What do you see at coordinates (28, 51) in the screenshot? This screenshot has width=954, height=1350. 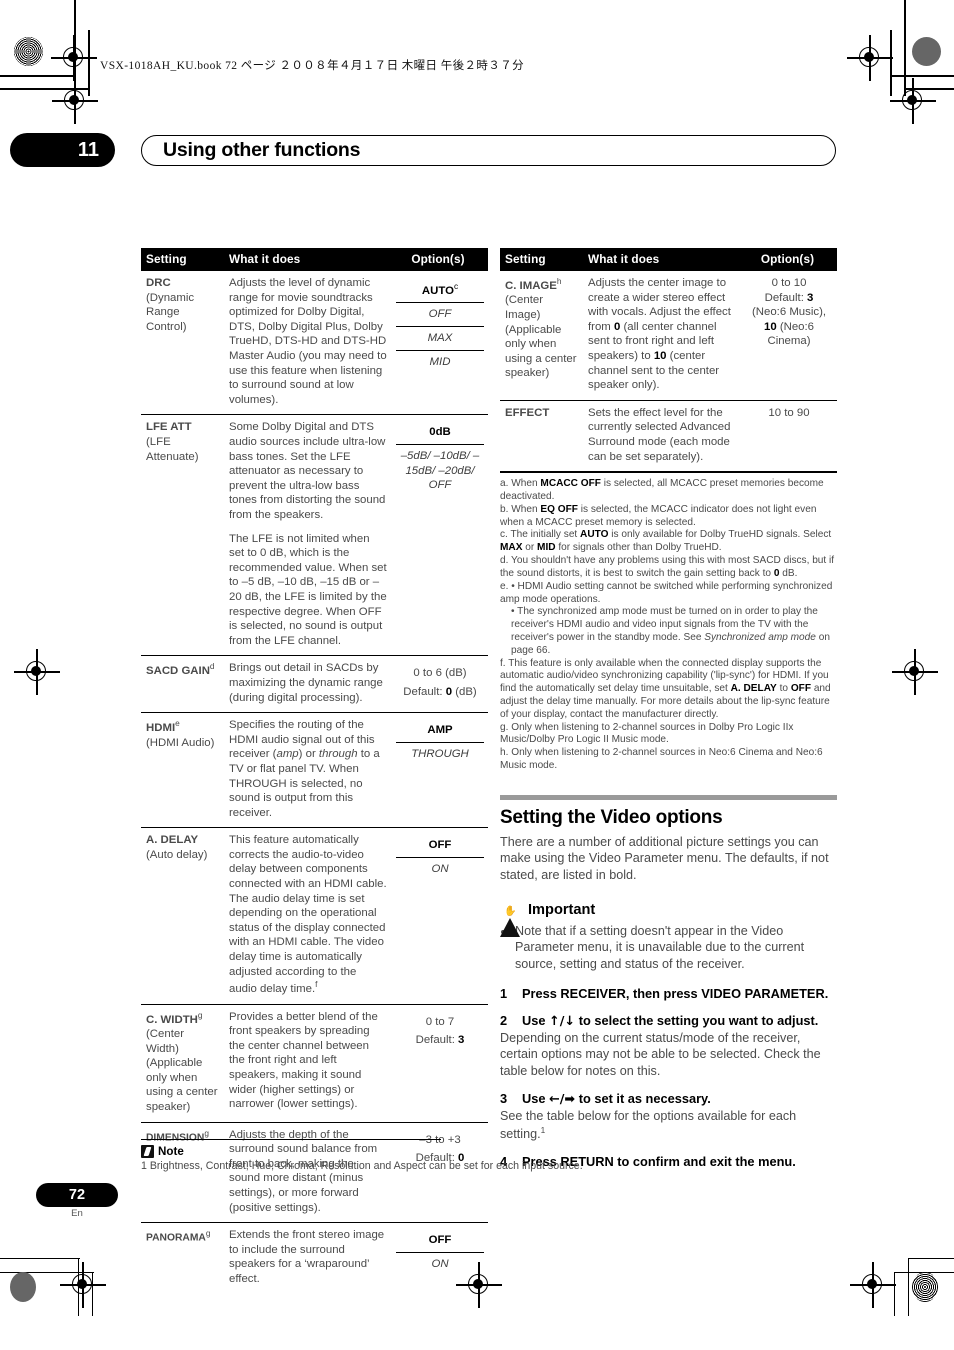 I see `print-density-patch-tl` at bounding box center [28, 51].